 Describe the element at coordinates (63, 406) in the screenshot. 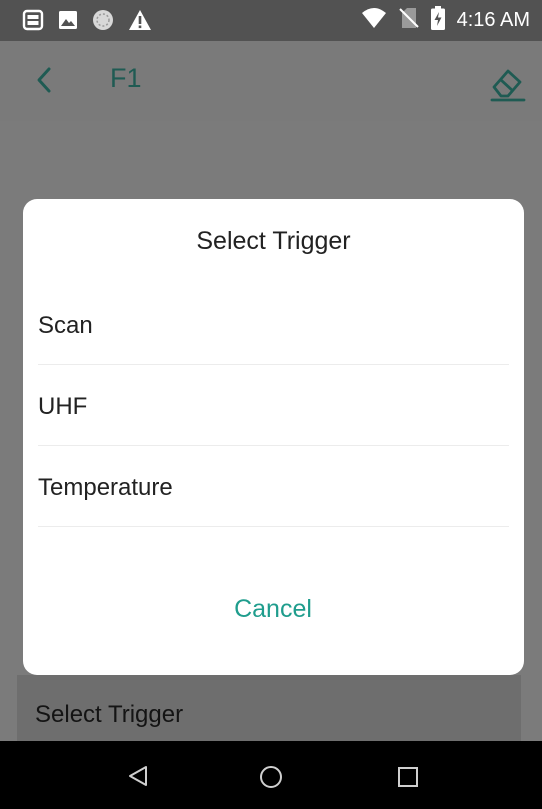

I see `option-label: UHF` at that location.